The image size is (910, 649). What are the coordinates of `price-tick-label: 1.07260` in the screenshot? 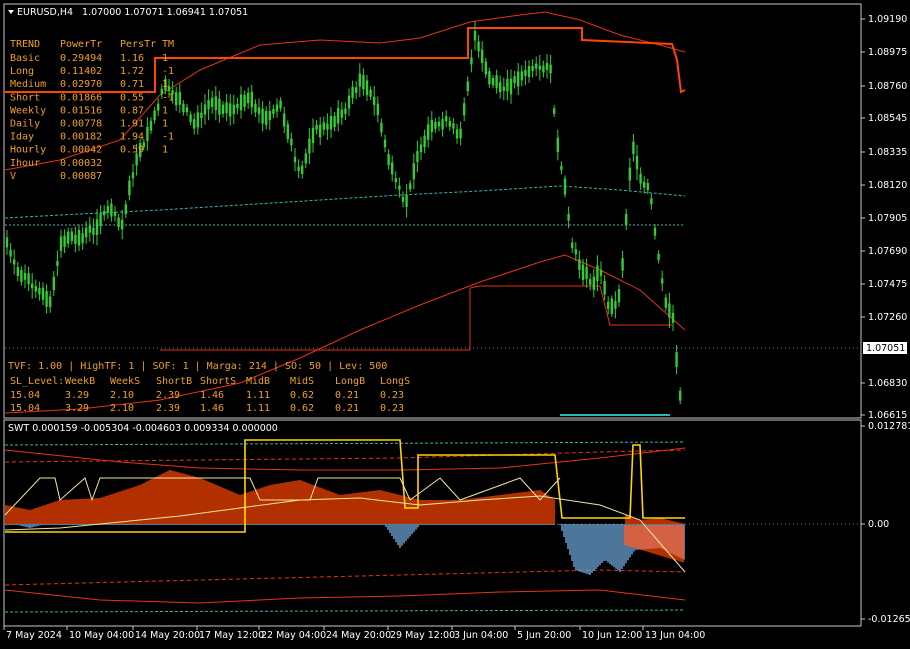 It's located at (887, 317).